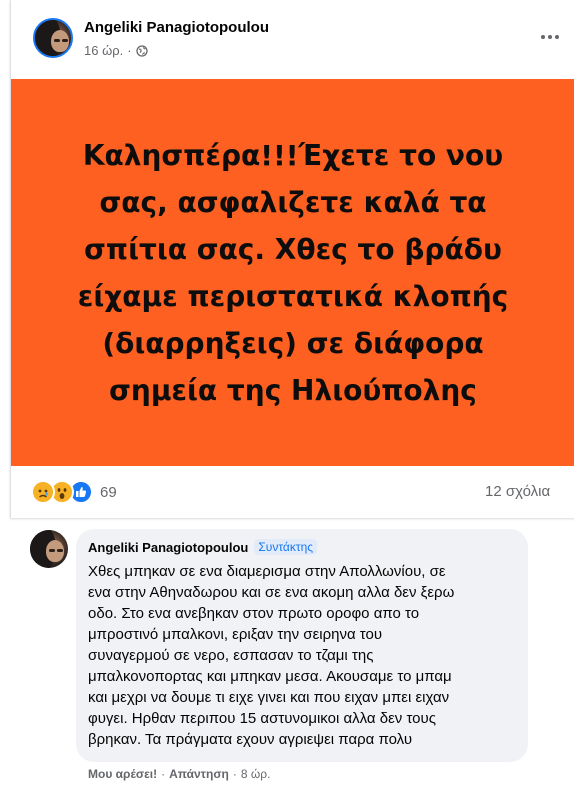 This screenshot has width=574, height=802. I want to click on post-time: 16 ώρ., so click(103, 50).